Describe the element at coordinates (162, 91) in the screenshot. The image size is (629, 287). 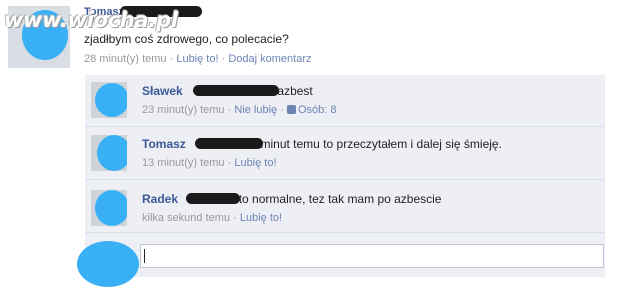
I see `comment-author: Sławek` at that location.